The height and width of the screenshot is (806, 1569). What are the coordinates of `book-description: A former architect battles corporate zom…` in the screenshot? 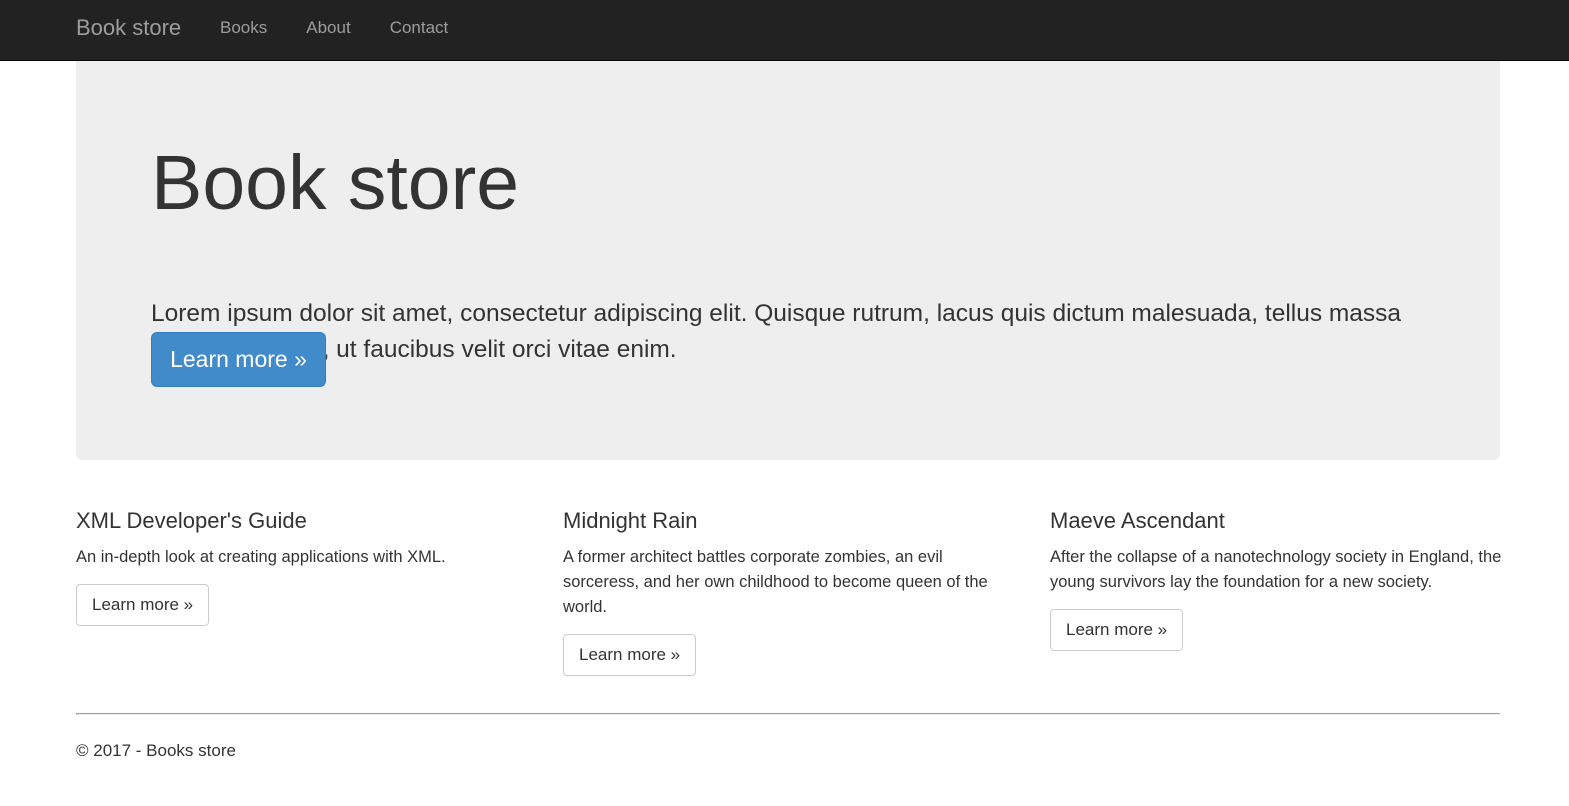 It's located at (775, 582).